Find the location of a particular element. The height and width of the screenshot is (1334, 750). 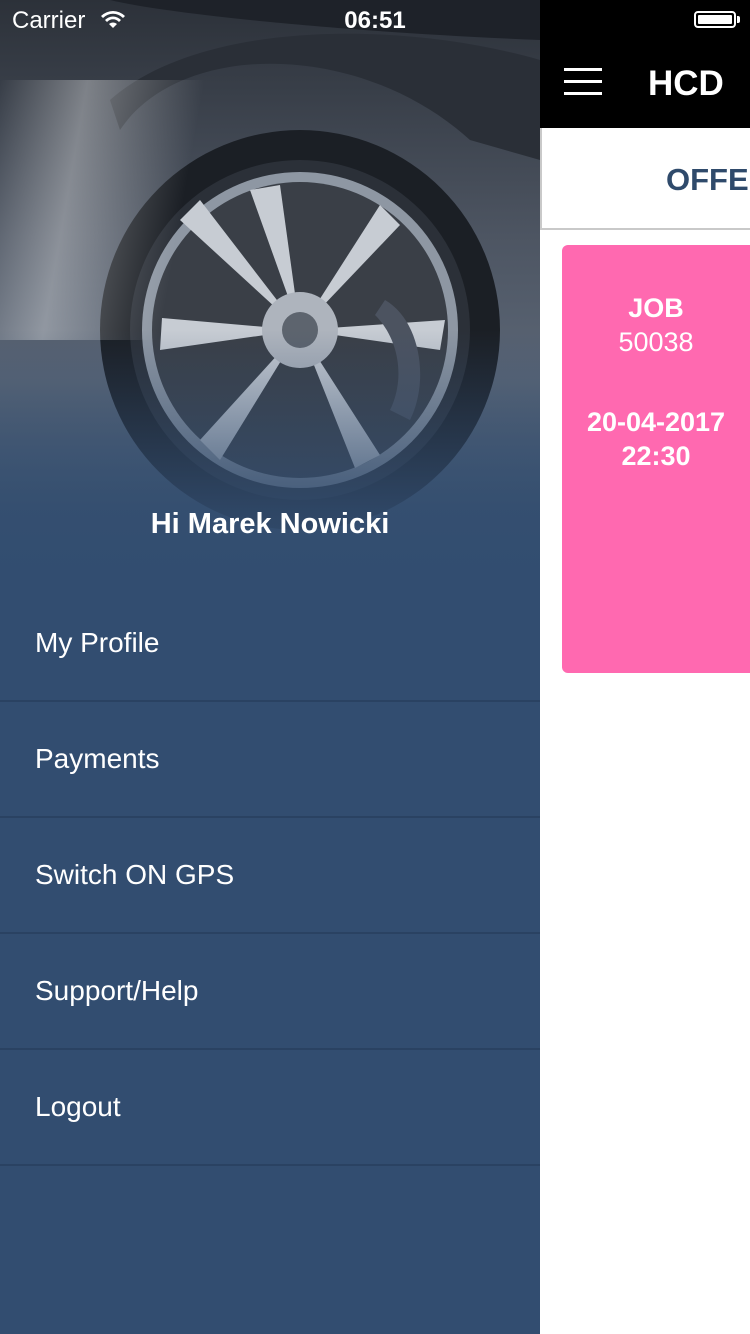

tab-bar: OFFER is located at coordinates (645, 179).